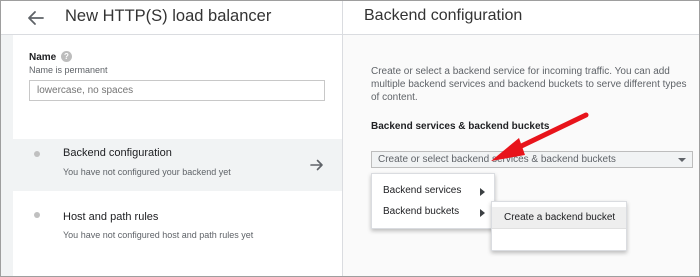  Describe the element at coordinates (421, 211) in the screenshot. I see `menu-item-label: Backend buckets` at that location.